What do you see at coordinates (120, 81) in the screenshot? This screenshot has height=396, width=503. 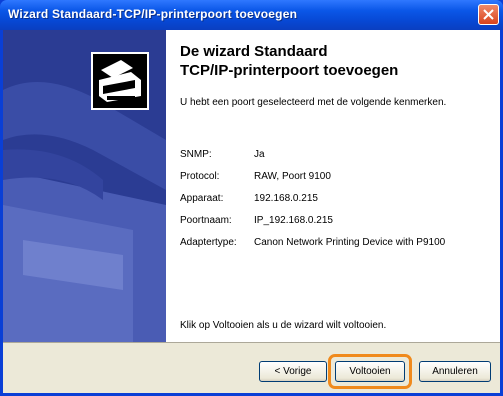 I see `printer-wizard-icon` at bounding box center [120, 81].